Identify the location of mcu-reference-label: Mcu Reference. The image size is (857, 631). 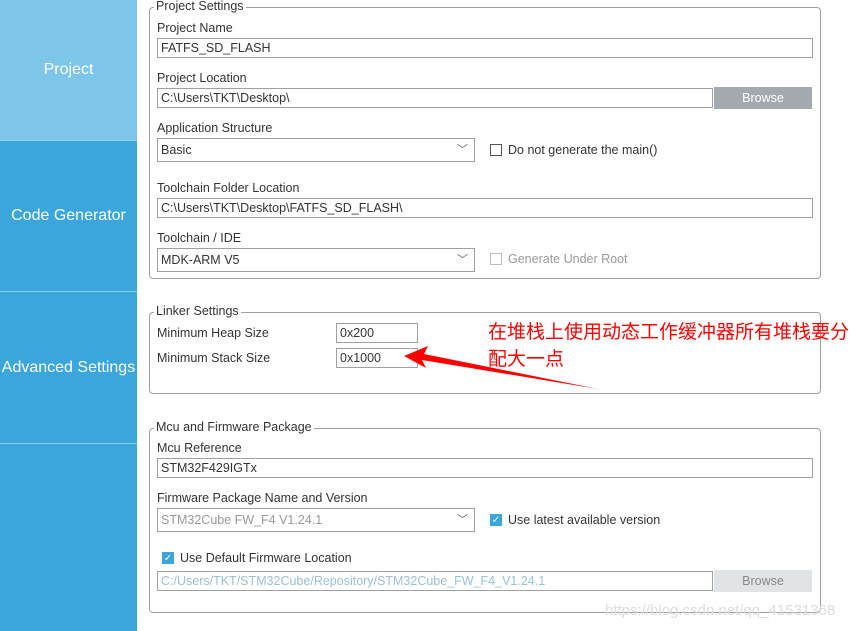
(199, 448).